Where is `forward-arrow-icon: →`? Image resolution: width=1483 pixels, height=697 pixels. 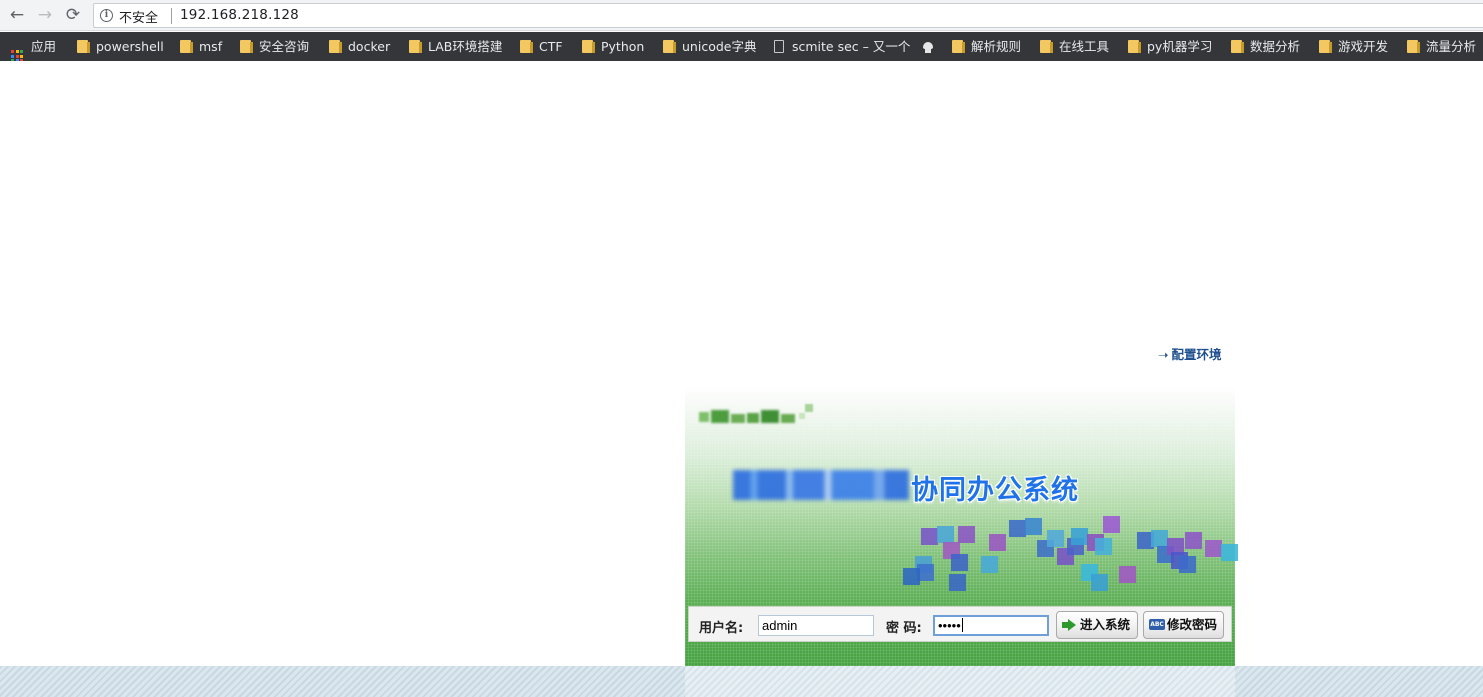 forward-arrow-icon: → is located at coordinates (45, 15).